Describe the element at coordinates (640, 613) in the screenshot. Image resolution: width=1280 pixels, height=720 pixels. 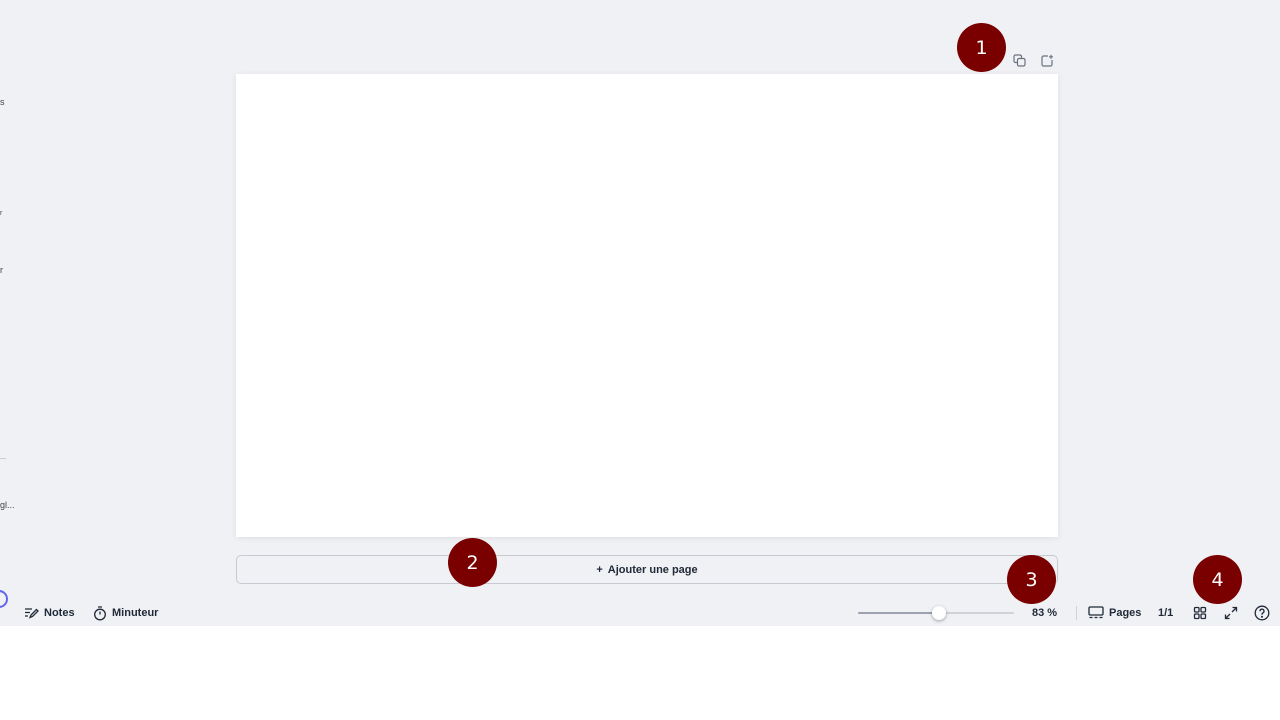
I see `bottom-toolbar: Notes Minuteur 83 % Pages 1/1` at that location.